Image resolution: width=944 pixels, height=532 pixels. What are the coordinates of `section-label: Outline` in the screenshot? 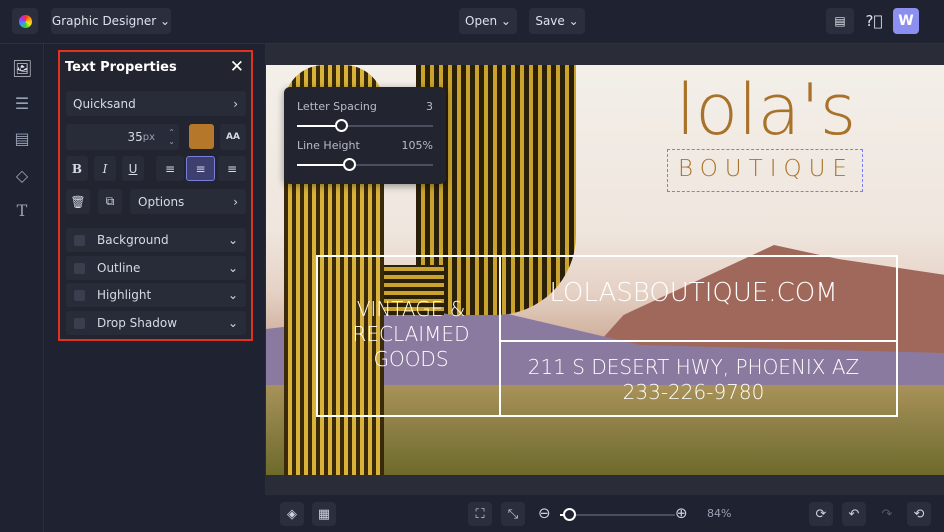 It's located at (119, 268).